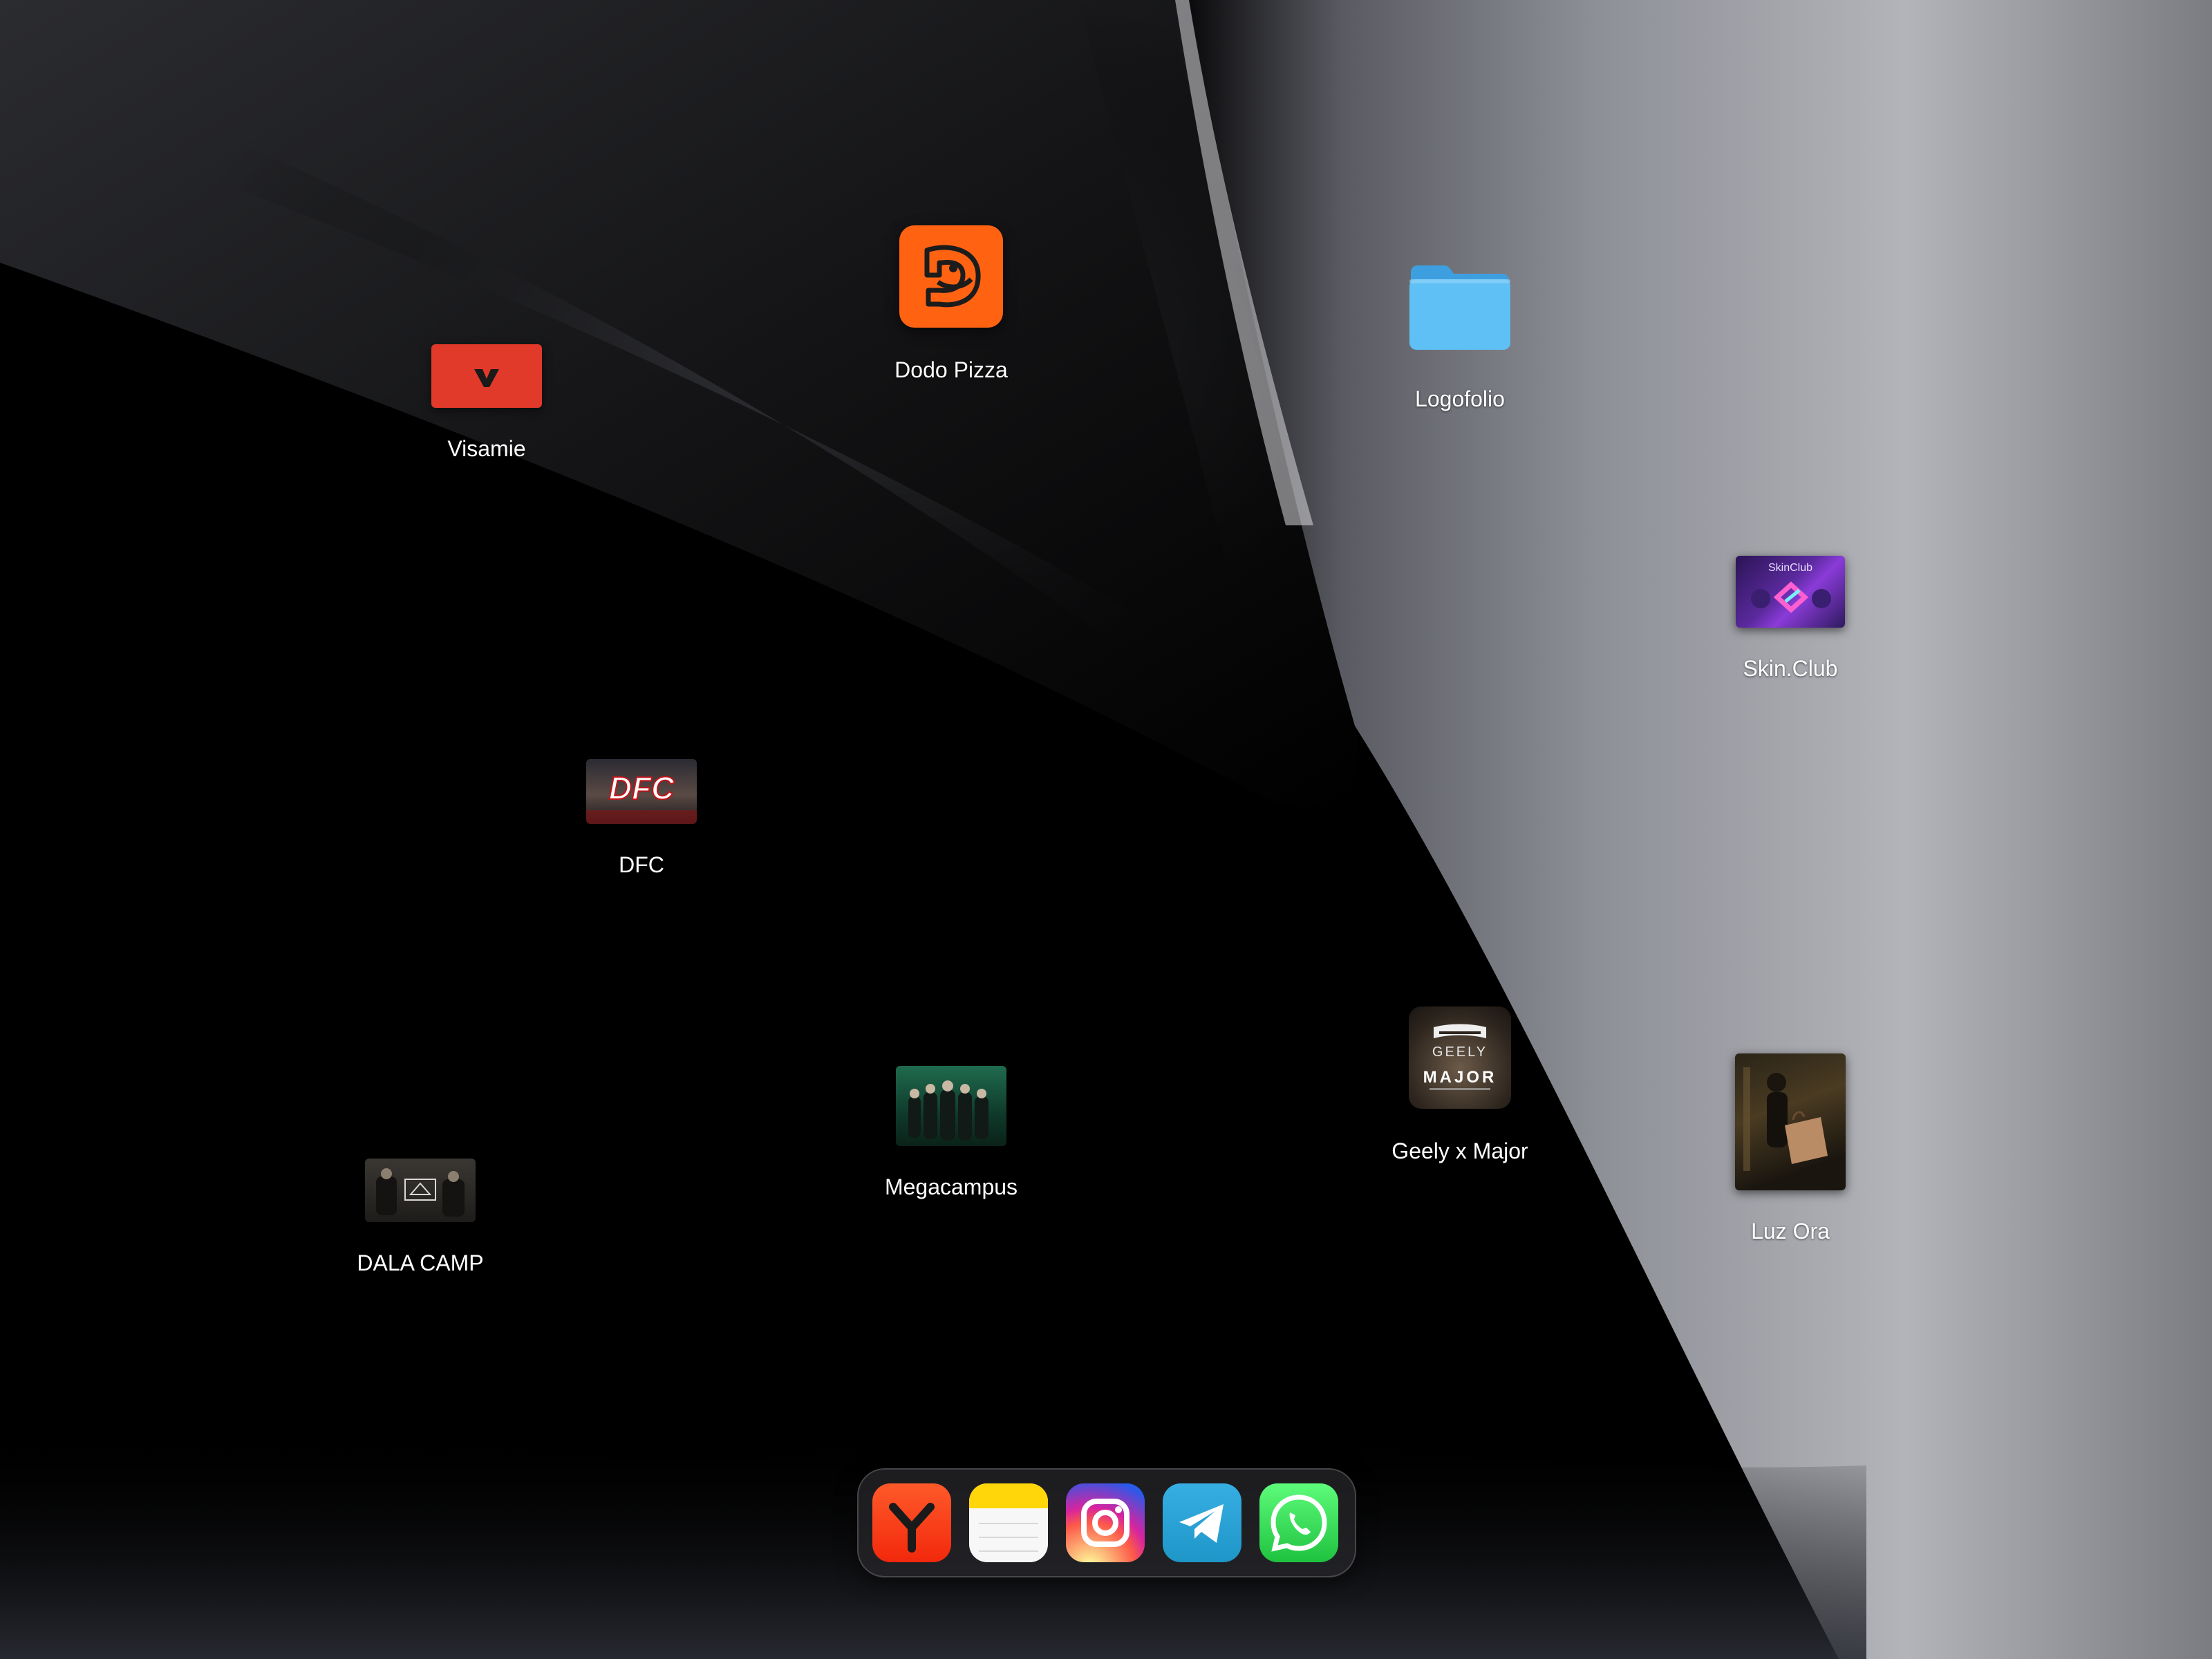  I want to click on dfc-thumb-text: DFC, so click(642, 788).